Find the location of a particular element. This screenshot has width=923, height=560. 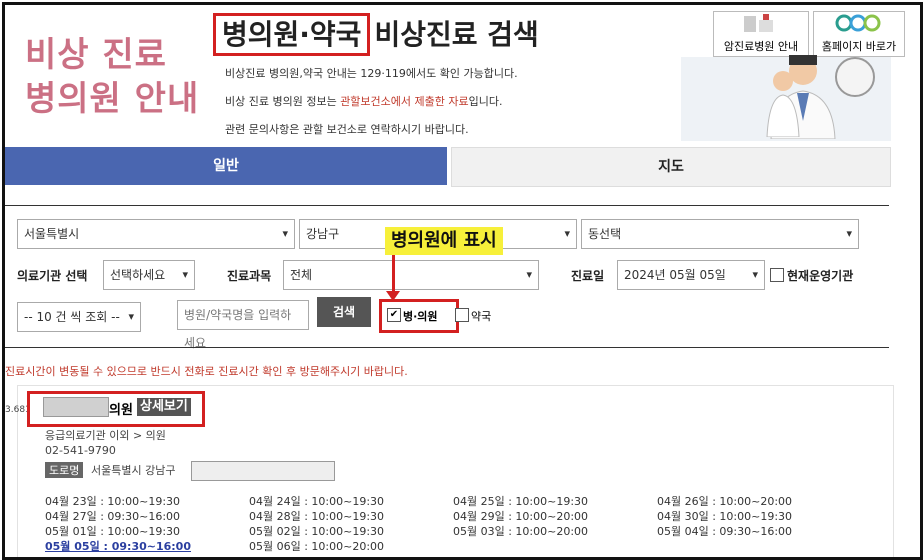

banner-title: 비상 진료 병의원 안내 is located at coordinates (112, 77).